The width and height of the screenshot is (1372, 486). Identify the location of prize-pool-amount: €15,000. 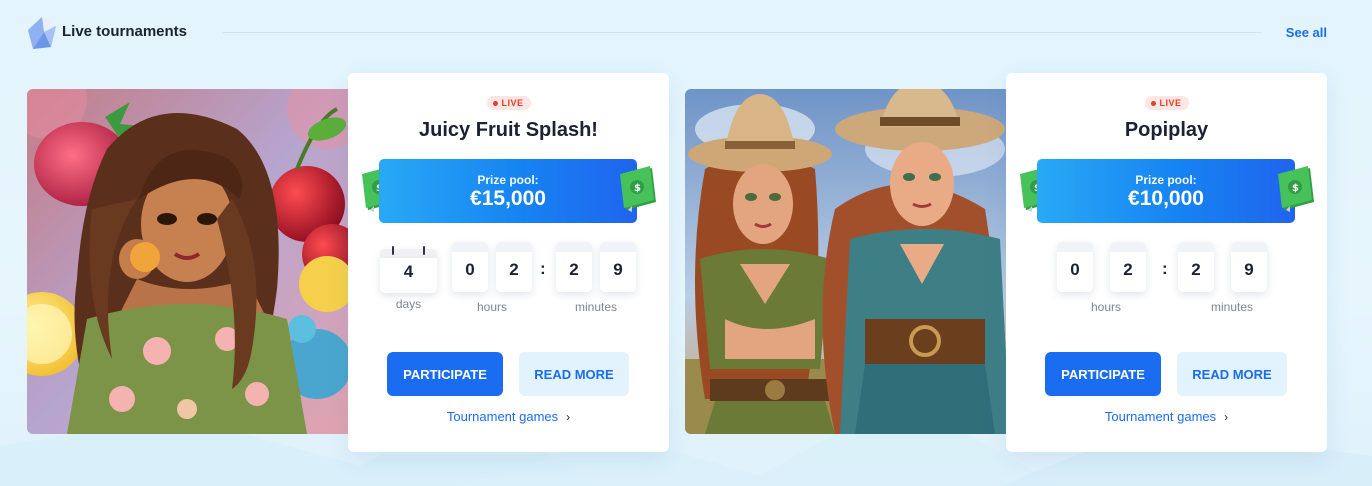
(508, 198).